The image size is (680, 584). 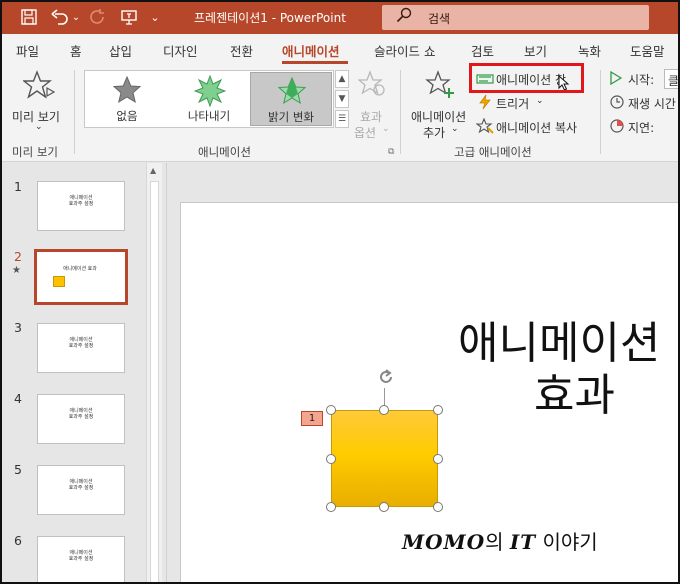 I want to click on animation-dialog-launcher-icon: ⧉, so click(x=391, y=152).